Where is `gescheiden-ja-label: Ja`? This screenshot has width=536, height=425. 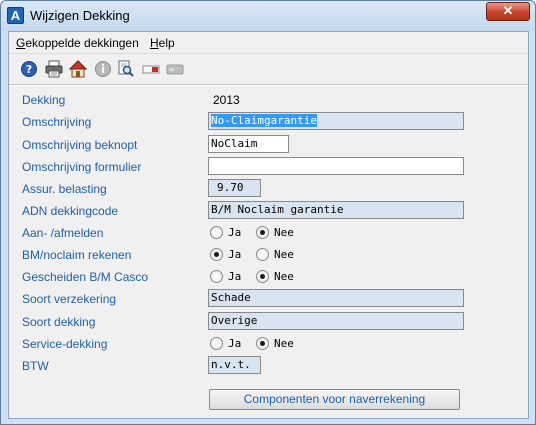
gescheiden-ja-label: Ja is located at coordinates (235, 276).